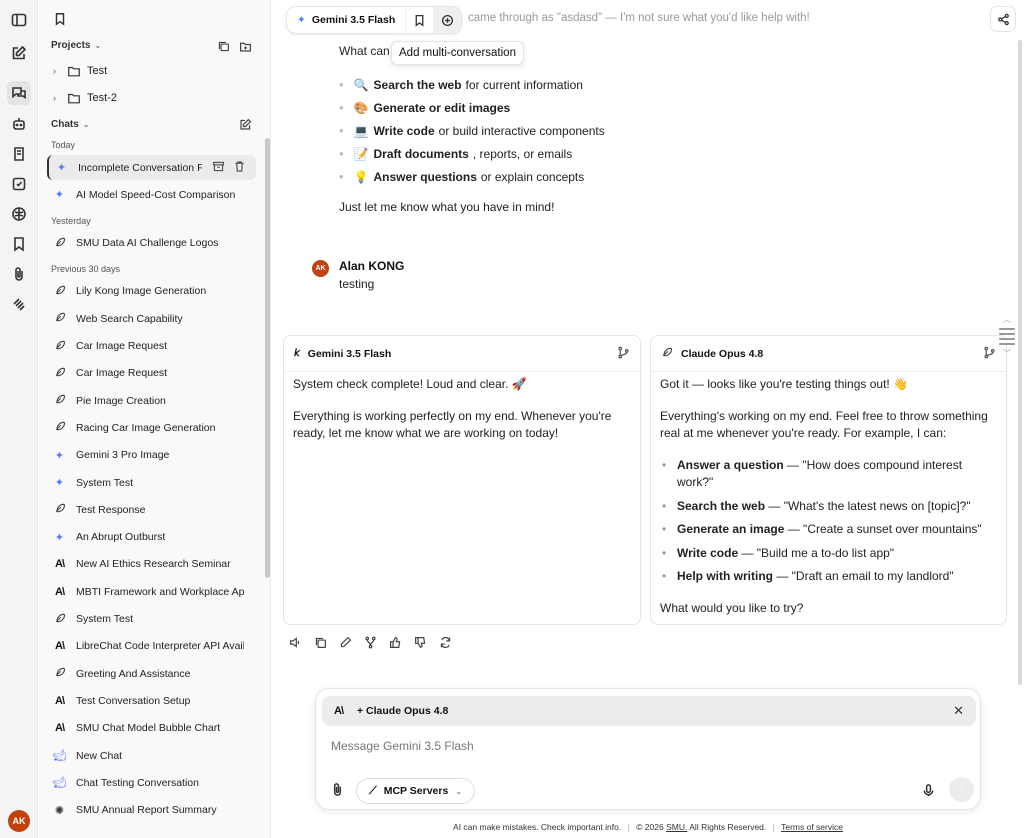 The width and height of the screenshot is (1024, 838). I want to click on chats-header: Chats ⌄, so click(70, 124).